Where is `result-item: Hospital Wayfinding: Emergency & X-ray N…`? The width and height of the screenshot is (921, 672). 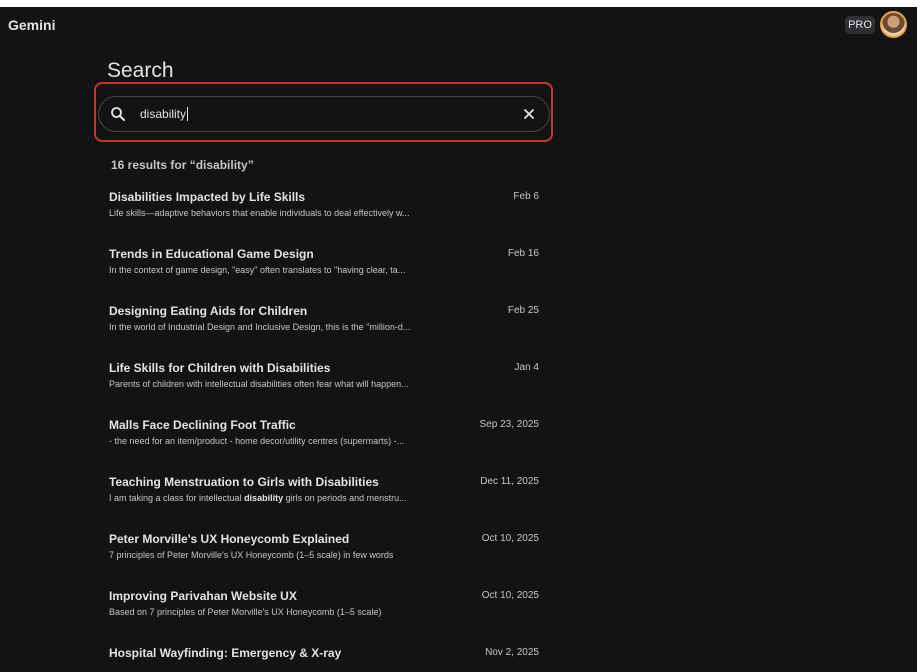 result-item: Hospital Wayfinding: Emergency & X-ray N… is located at coordinates (325, 659).